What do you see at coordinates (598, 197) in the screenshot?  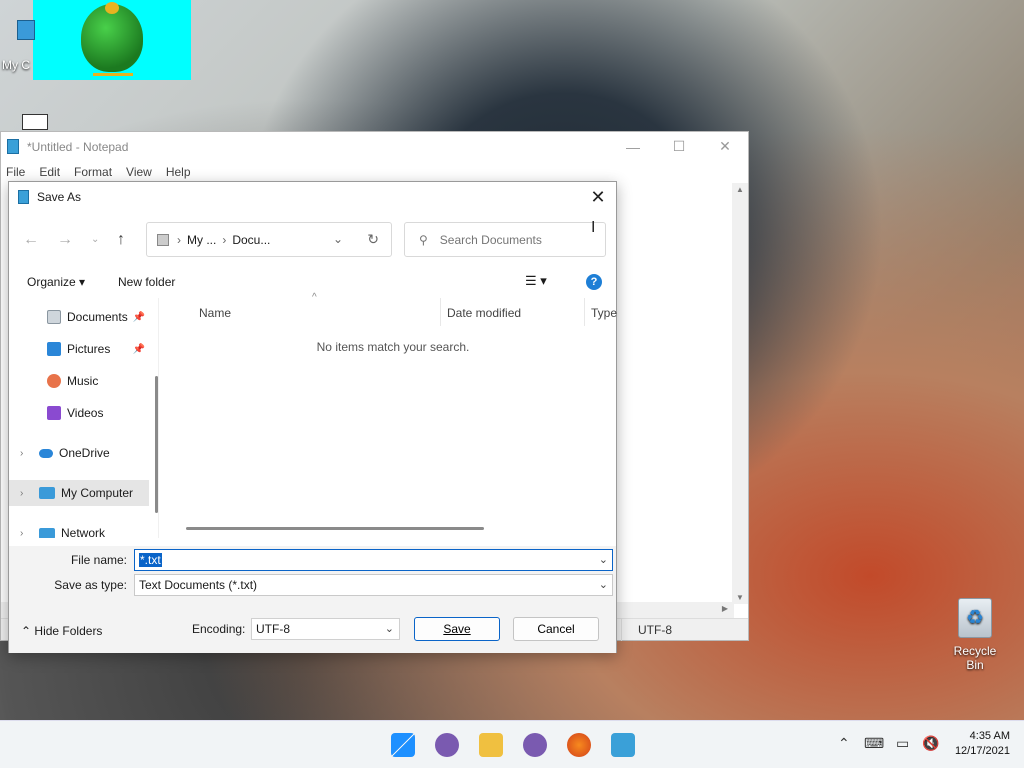 I see `close-icon: ✕` at bounding box center [598, 197].